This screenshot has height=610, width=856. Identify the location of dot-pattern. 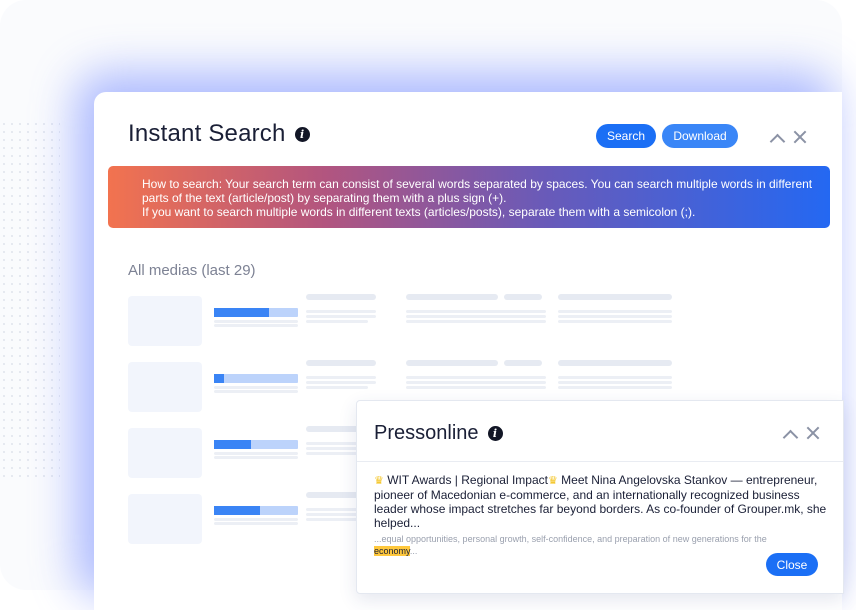
(30, 300).